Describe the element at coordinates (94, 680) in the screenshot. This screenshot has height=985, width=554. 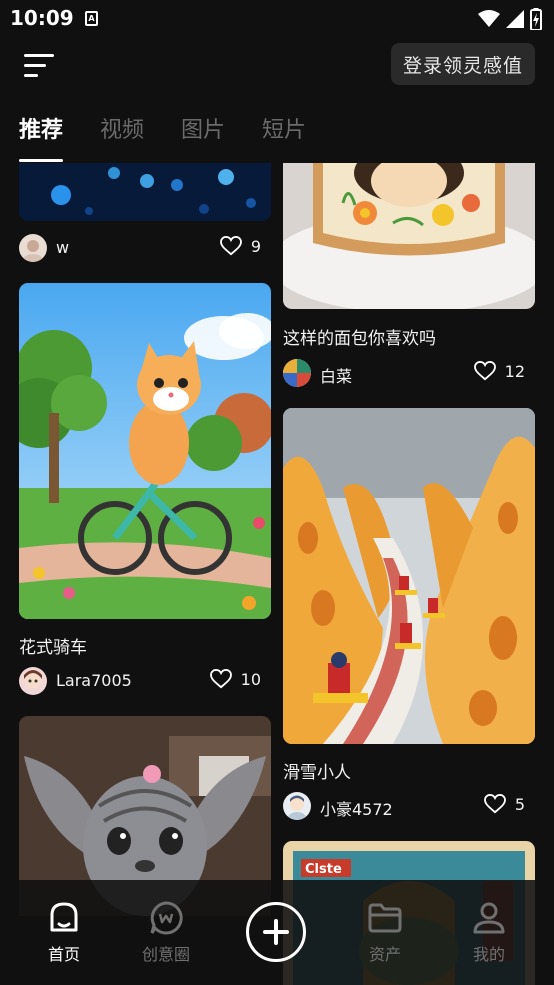
I see `username: Lara7005` at that location.